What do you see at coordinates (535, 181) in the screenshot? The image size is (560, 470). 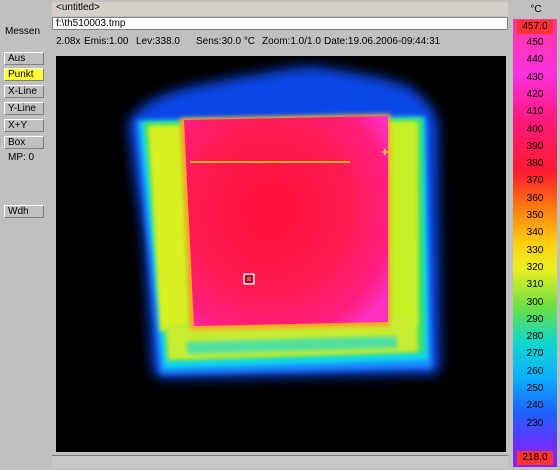 I see `scale-tick-label: 370` at bounding box center [535, 181].